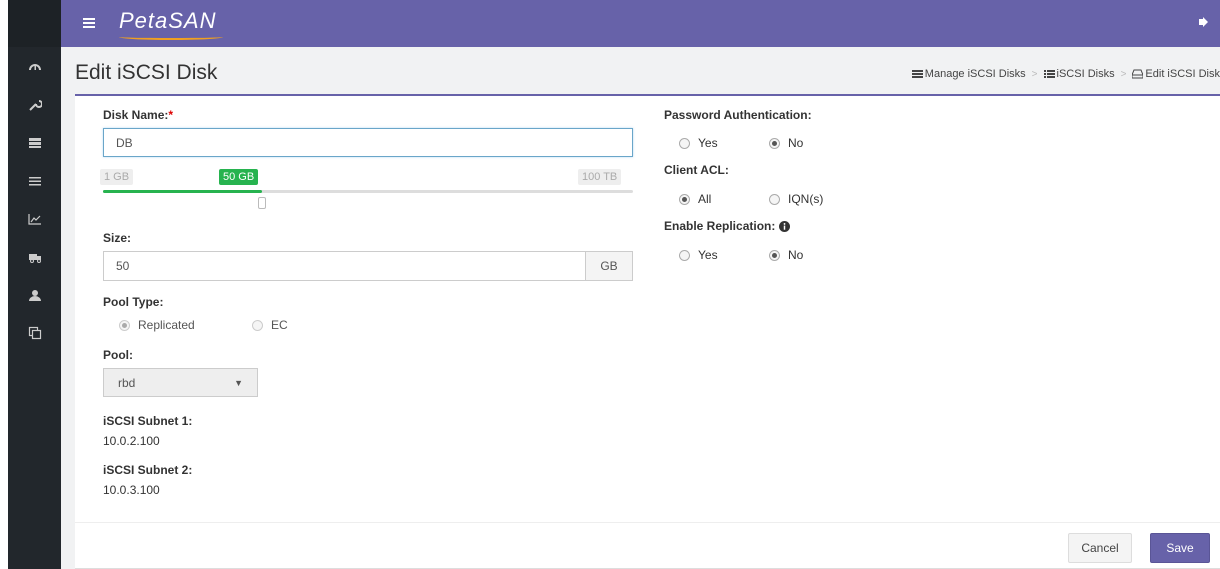 The image size is (1220, 569). I want to click on replication-yes-radio: Yes, so click(698, 255).